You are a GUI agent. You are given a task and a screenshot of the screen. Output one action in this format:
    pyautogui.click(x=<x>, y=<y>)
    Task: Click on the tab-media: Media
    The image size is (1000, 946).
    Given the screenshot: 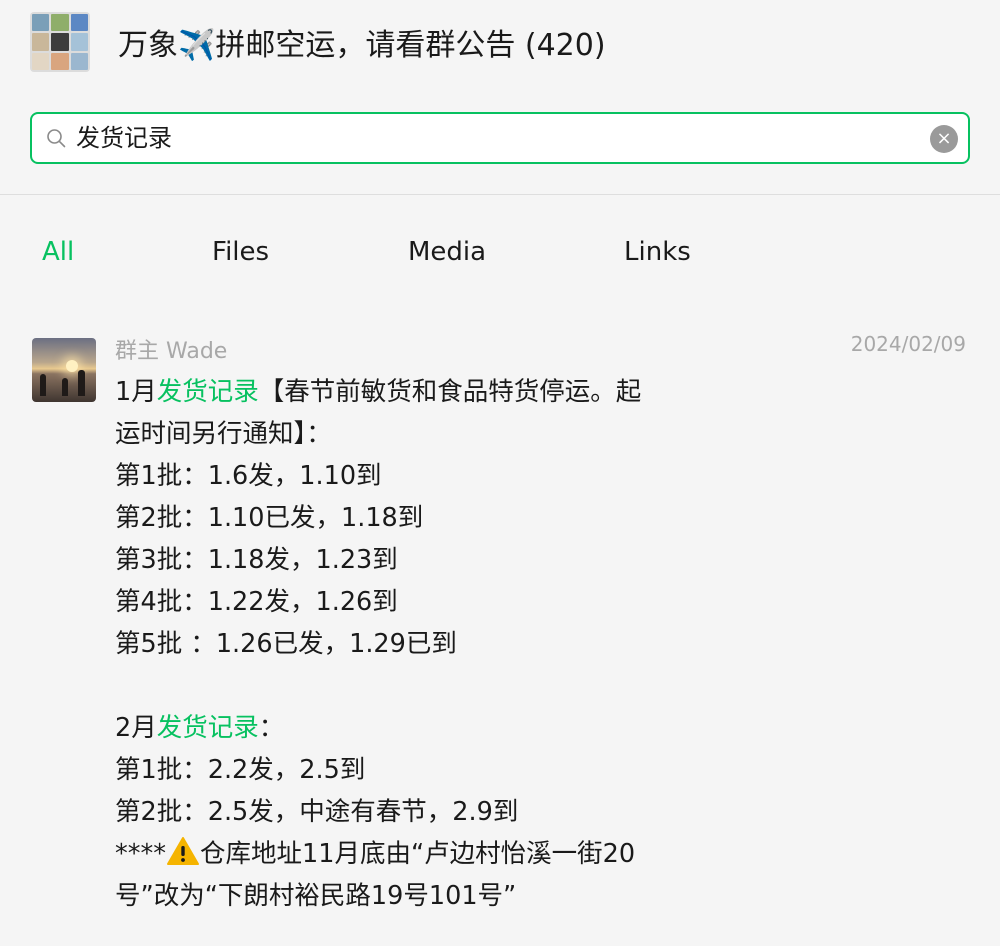 What is the action you would take?
    pyautogui.click(x=447, y=252)
    